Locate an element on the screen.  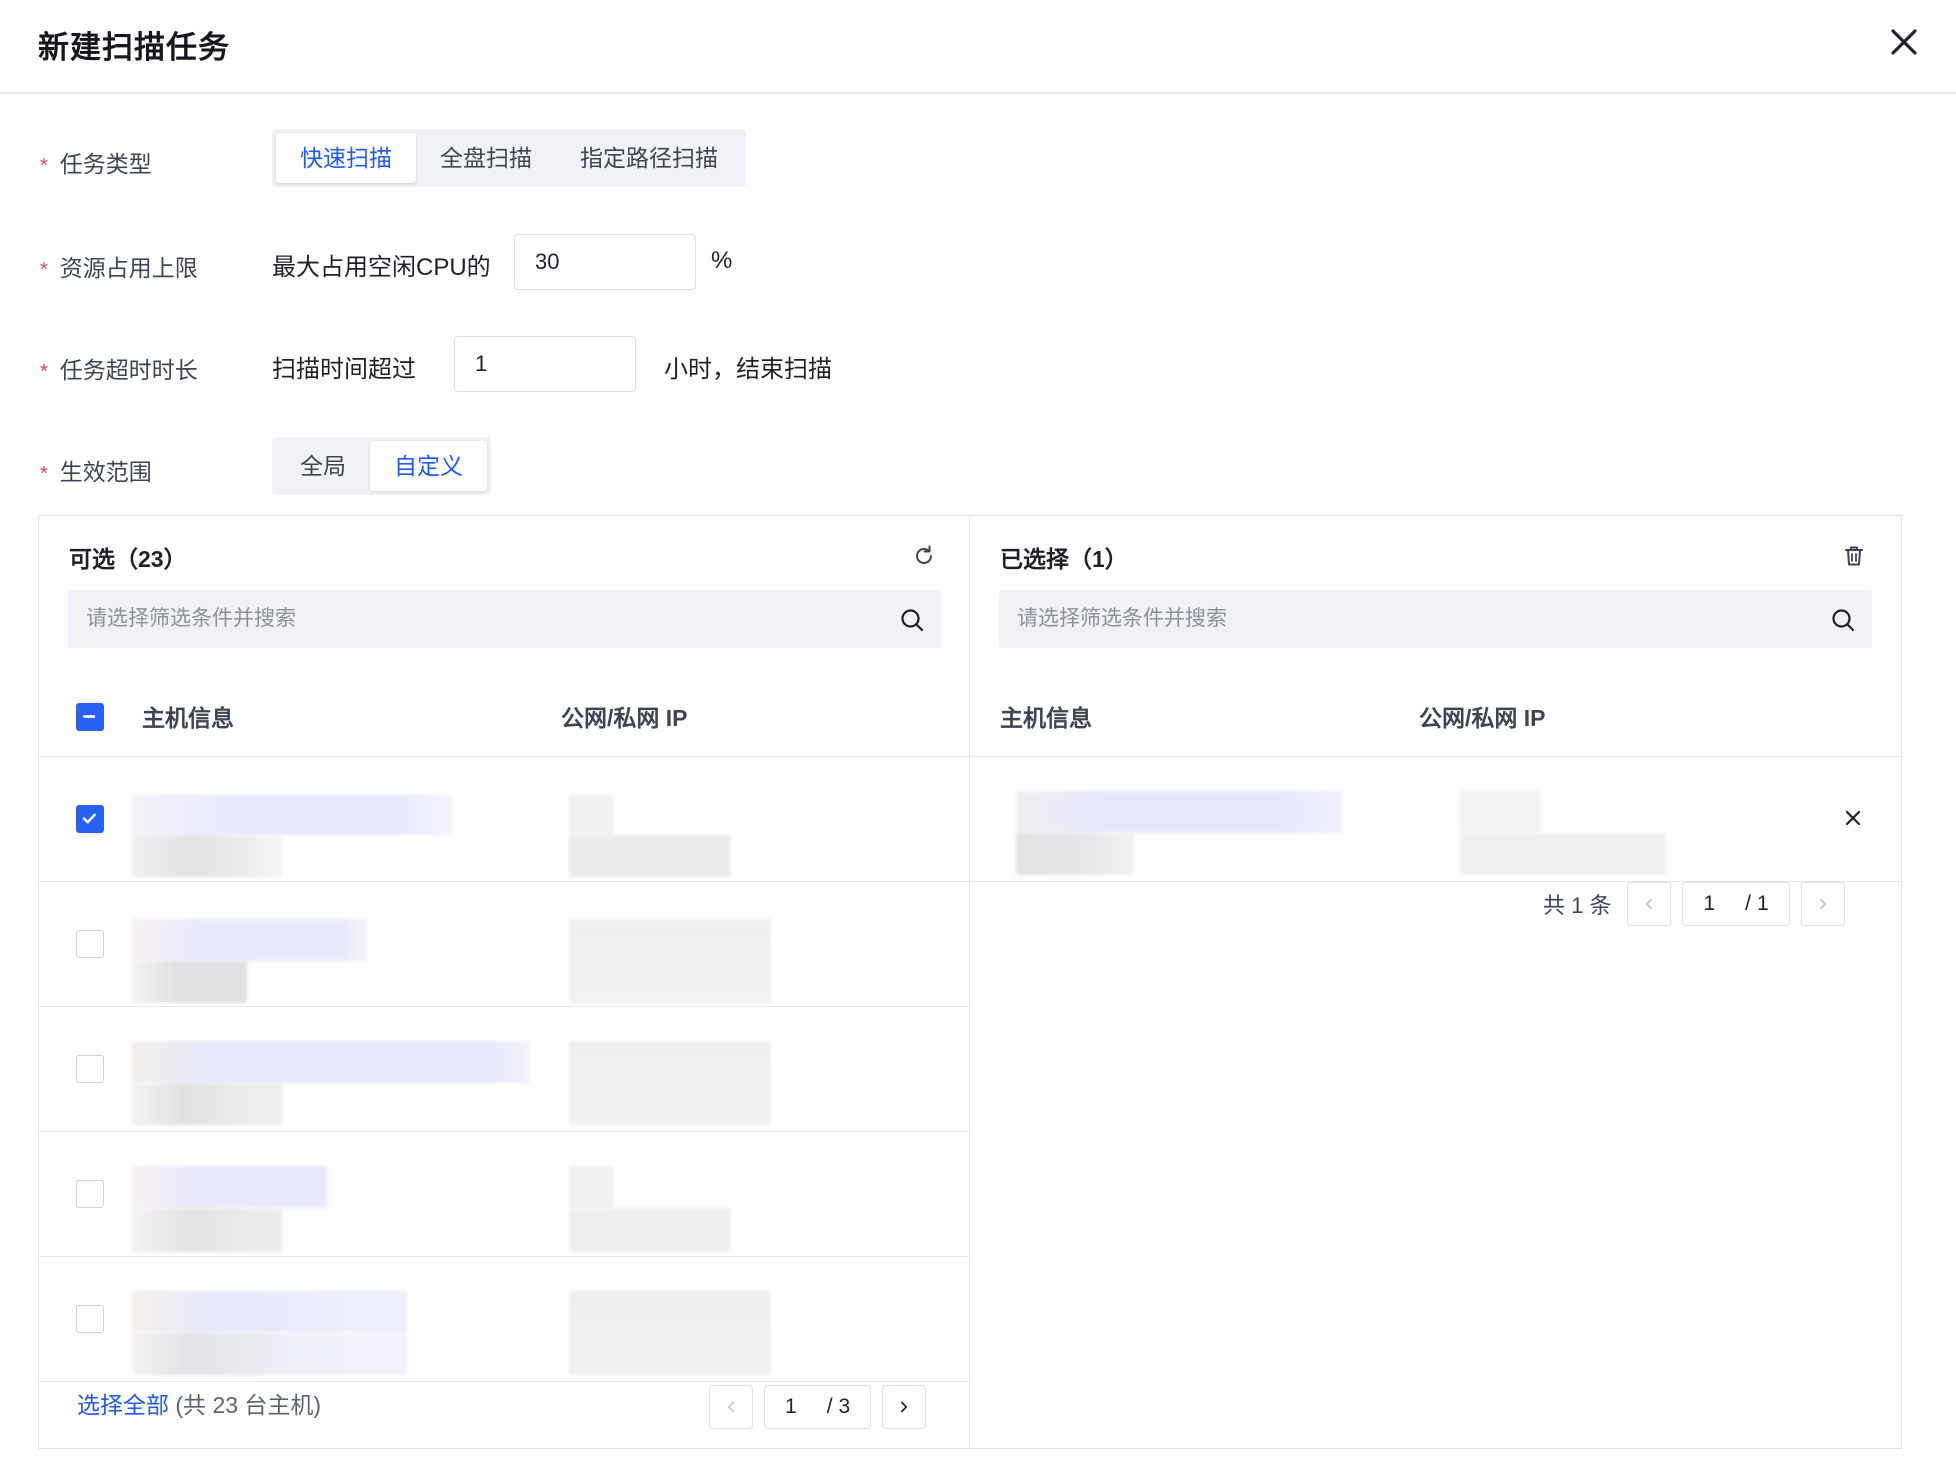
timeout-input is located at coordinates (545, 364).